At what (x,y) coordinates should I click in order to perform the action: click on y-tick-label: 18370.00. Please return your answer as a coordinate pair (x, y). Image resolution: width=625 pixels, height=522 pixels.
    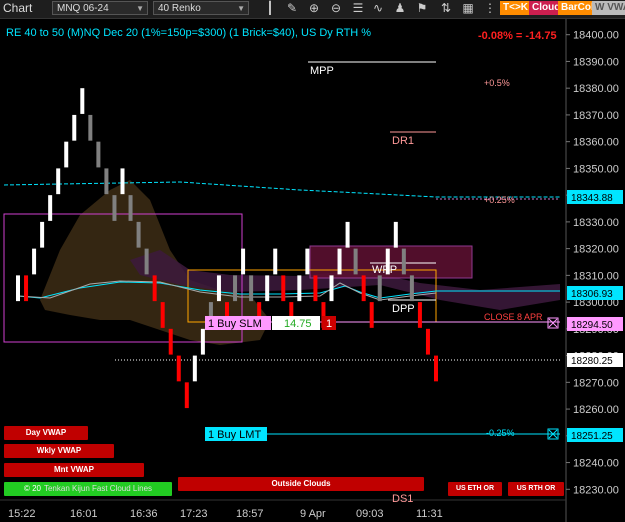
    Looking at the image, I should click on (596, 116).